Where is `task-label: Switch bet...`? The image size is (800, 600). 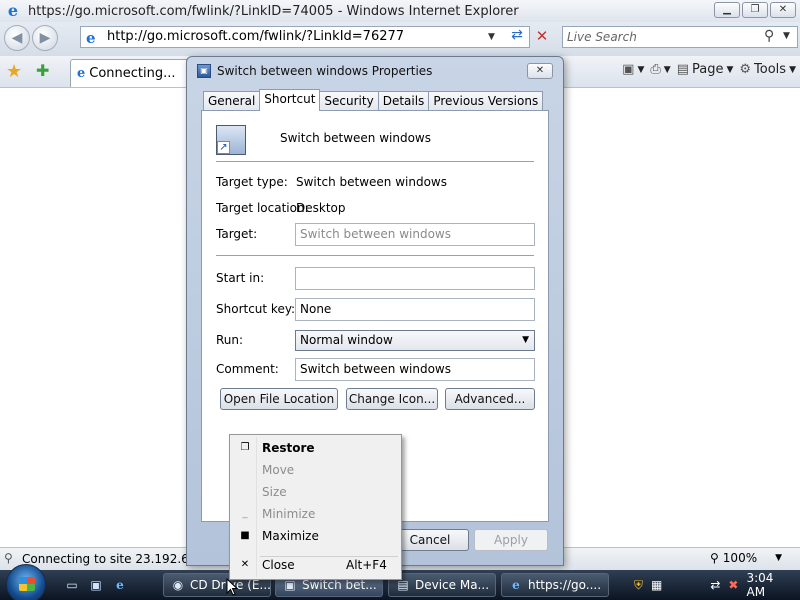 task-label: Switch bet... is located at coordinates (339, 585).